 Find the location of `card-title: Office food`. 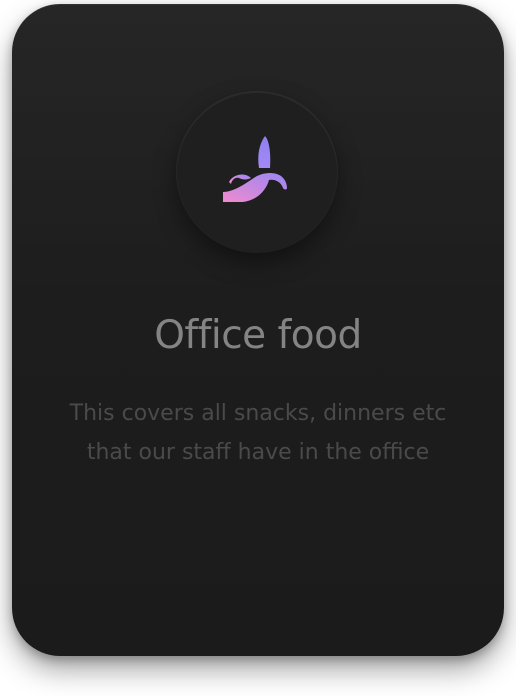

card-title: Office food is located at coordinates (258, 335).